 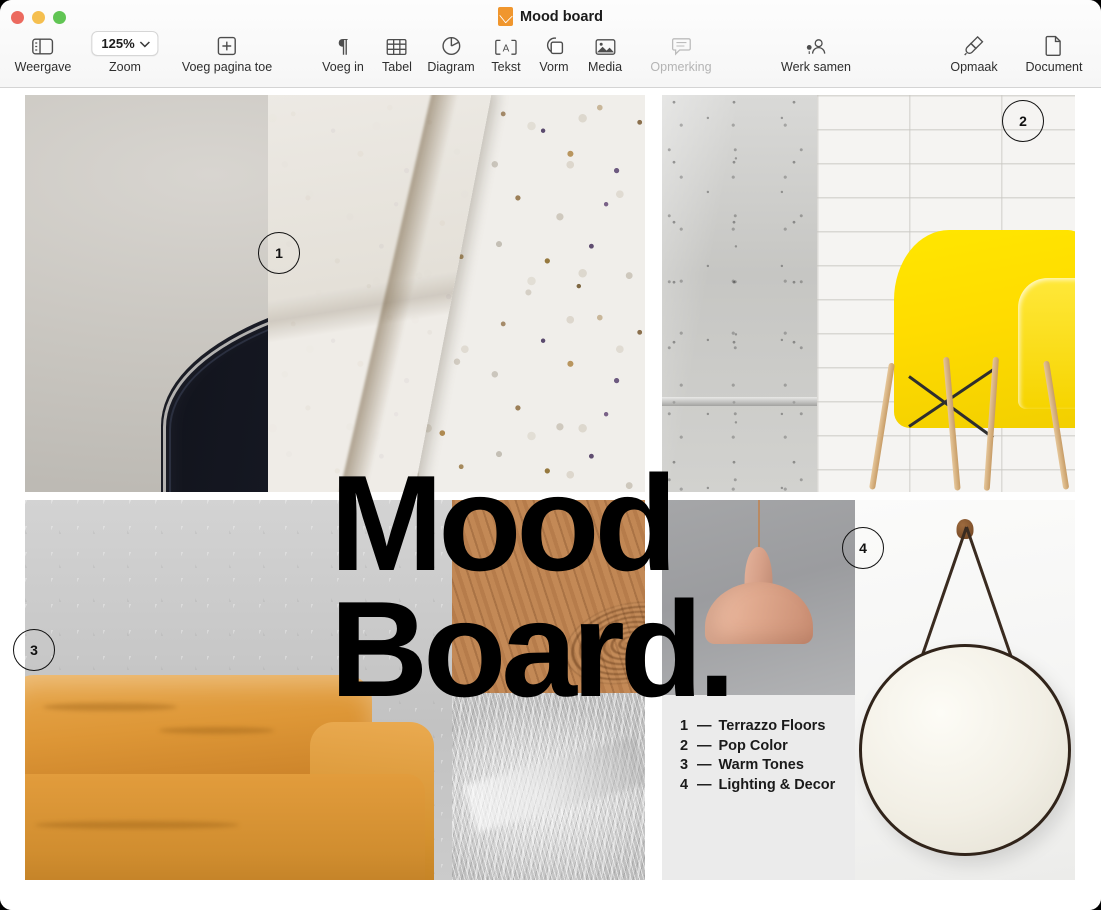 I want to click on text-box-icon: A, so click(x=506, y=43).